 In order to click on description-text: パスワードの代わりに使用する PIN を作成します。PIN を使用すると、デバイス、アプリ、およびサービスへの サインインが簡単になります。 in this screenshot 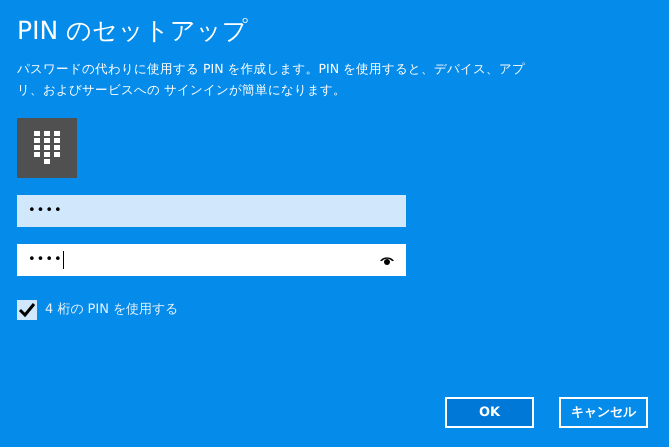, I will do `click(271, 79)`.